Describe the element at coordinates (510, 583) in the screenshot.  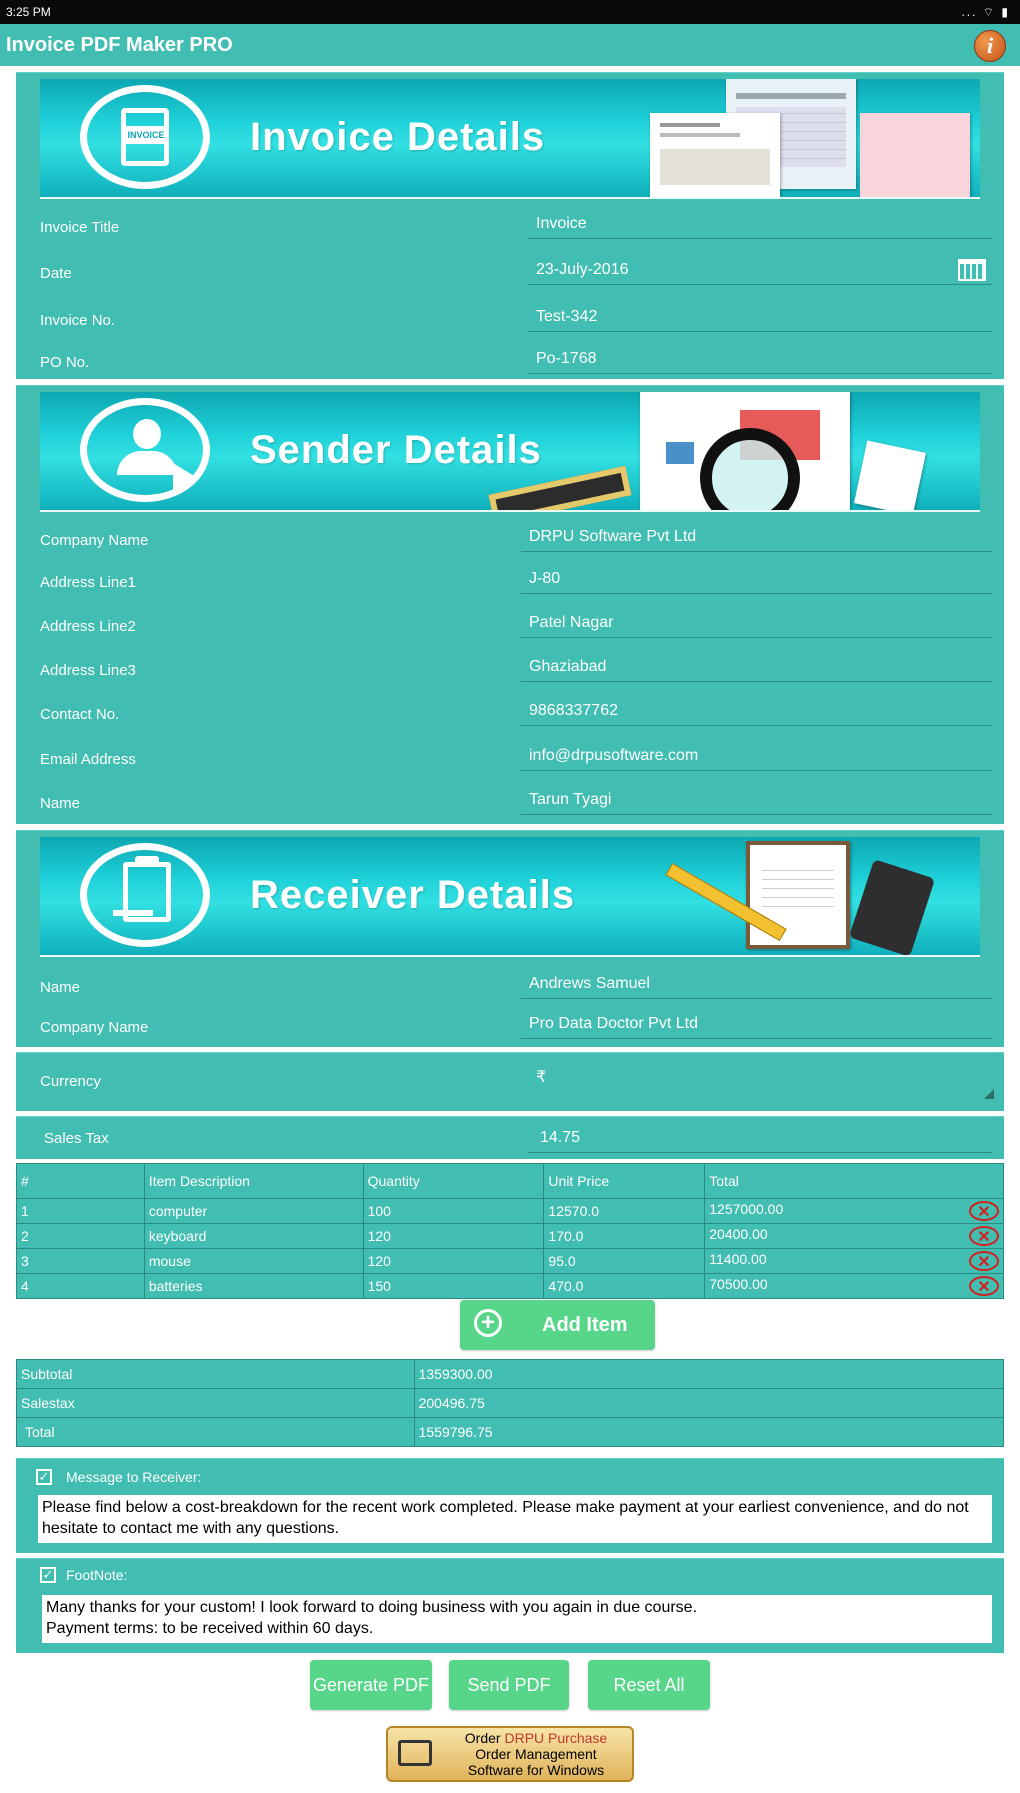
I see `sender-address1-row: Address Line1 J-80` at that location.